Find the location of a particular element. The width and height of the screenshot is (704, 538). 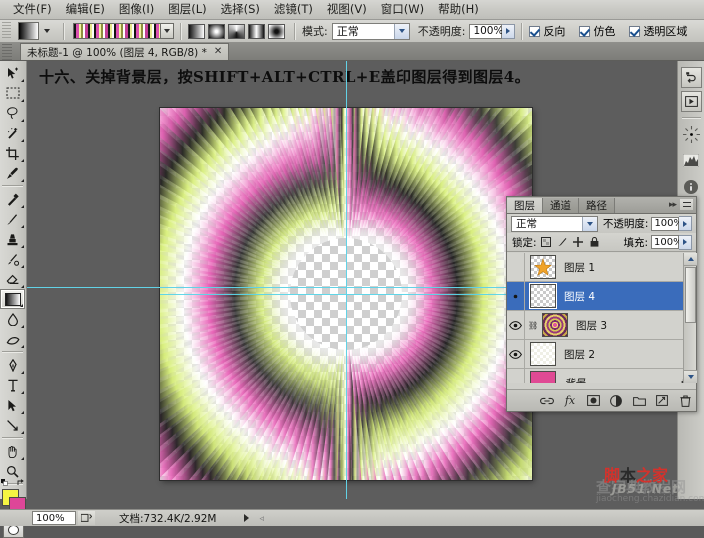

layer-list: 图层 1 图层 4 ⛓ 图层 3 图层 2 is located at coordinates (601, 318).